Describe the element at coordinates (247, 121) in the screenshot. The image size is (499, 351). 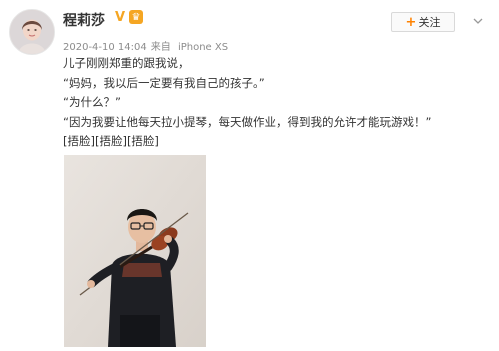
I see `post-line-4: “因为我要让他每天拉小提琴，每天做作业，得到我的允许才能玩游戏！”` at that location.